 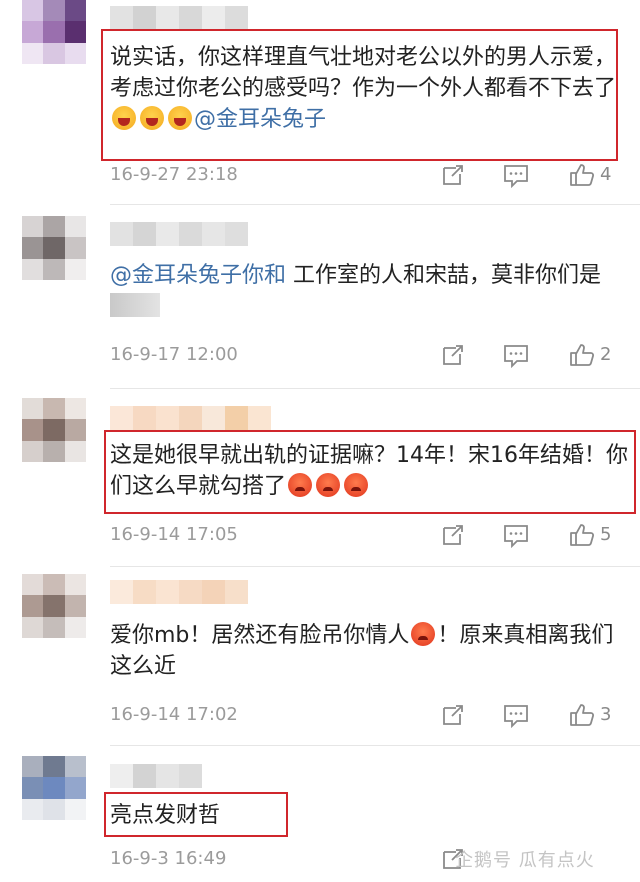 I want to click on like-count: 5, so click(x=606, y=534).